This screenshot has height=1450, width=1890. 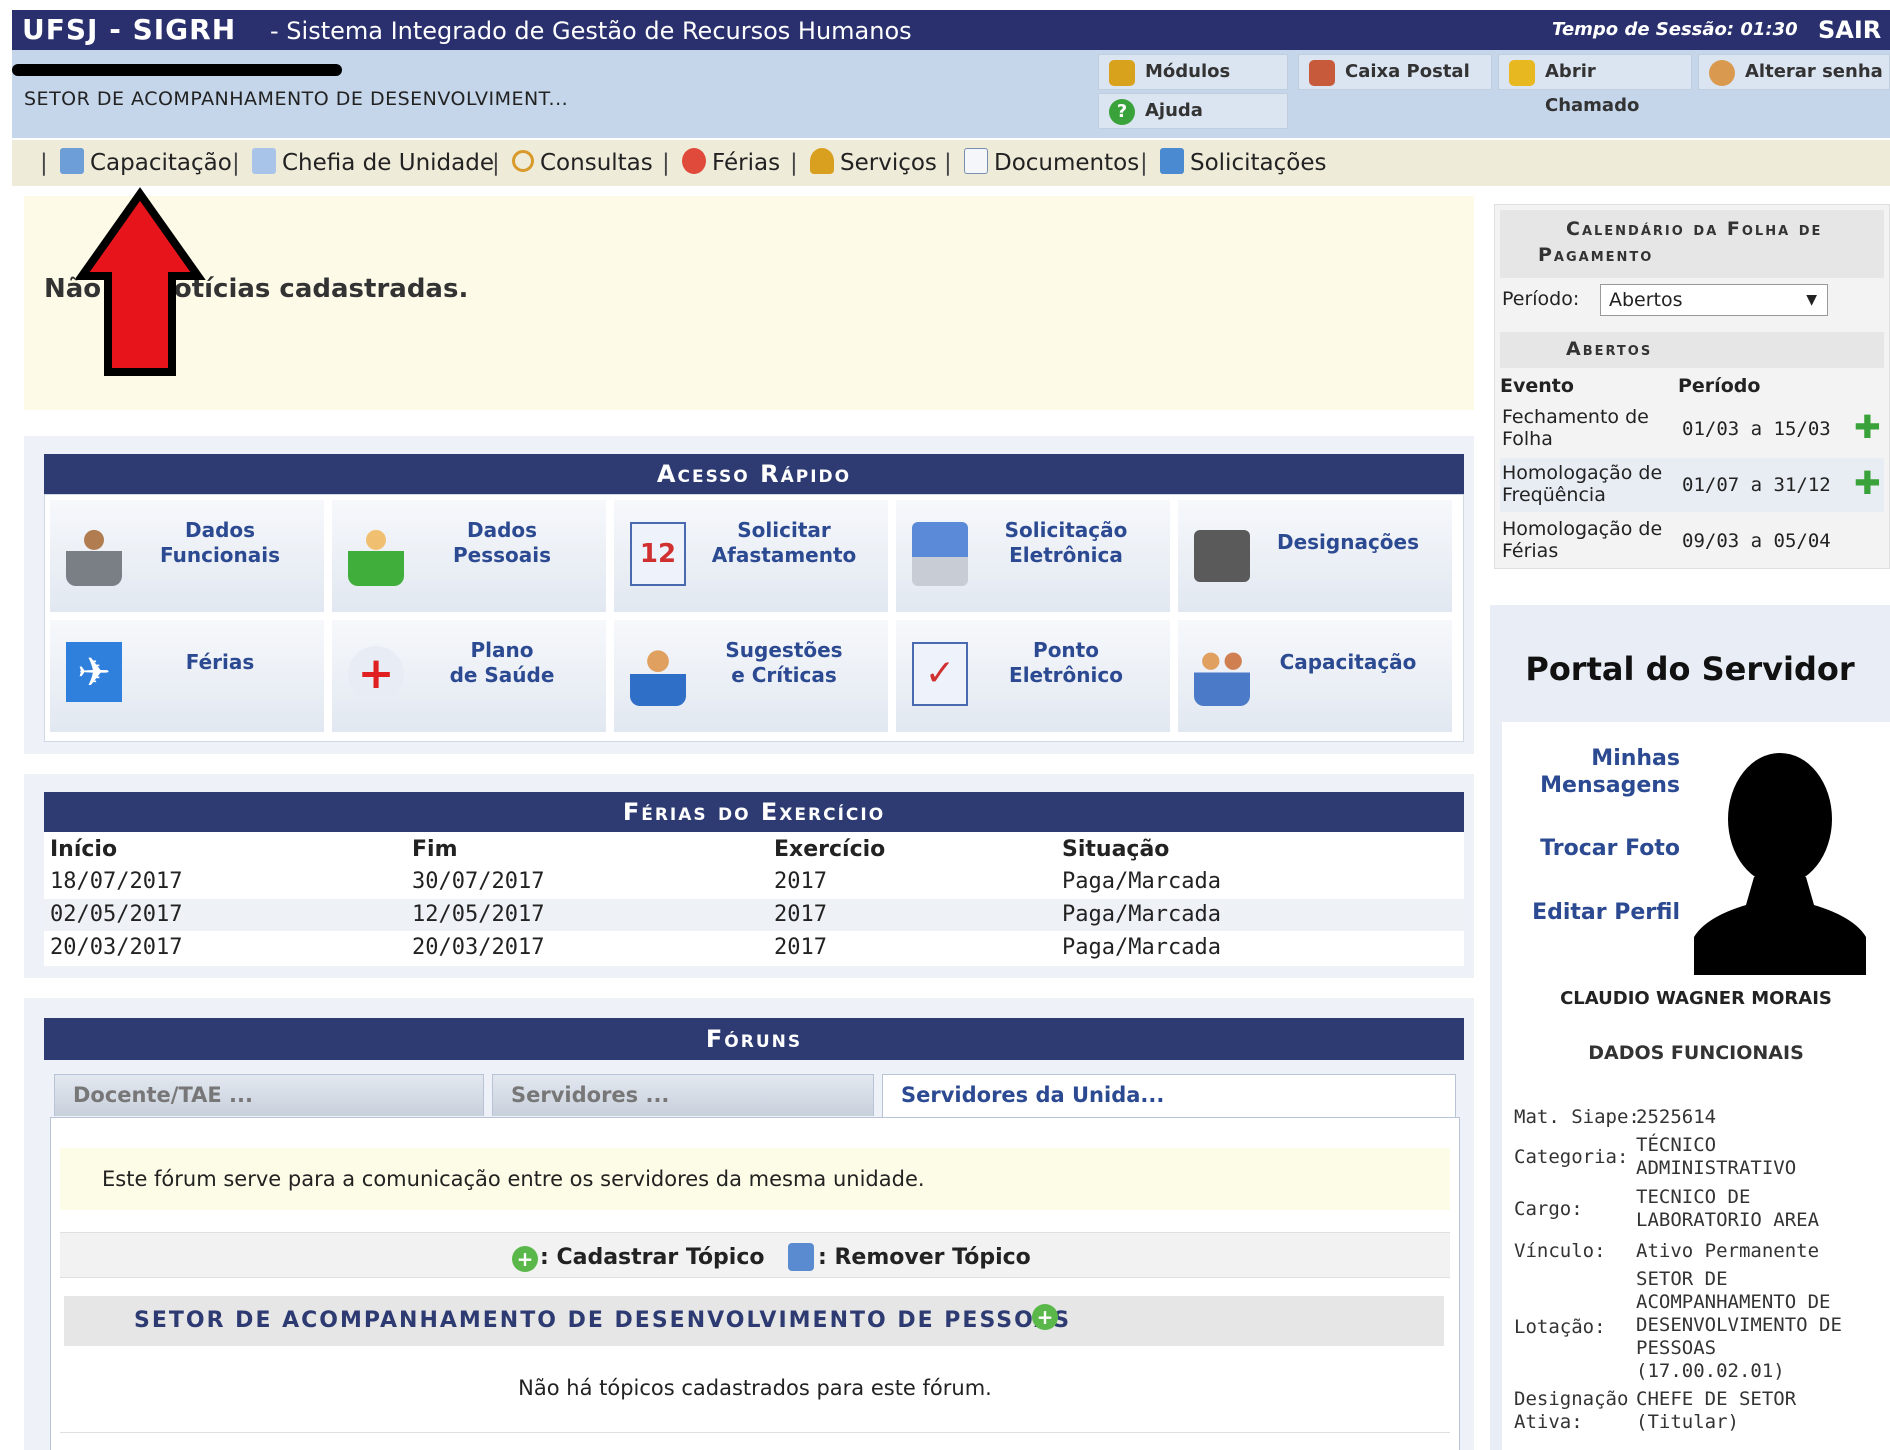 I want to click on menu-item-chefia: Chefia de Unidade, so click(x=373, y=163).